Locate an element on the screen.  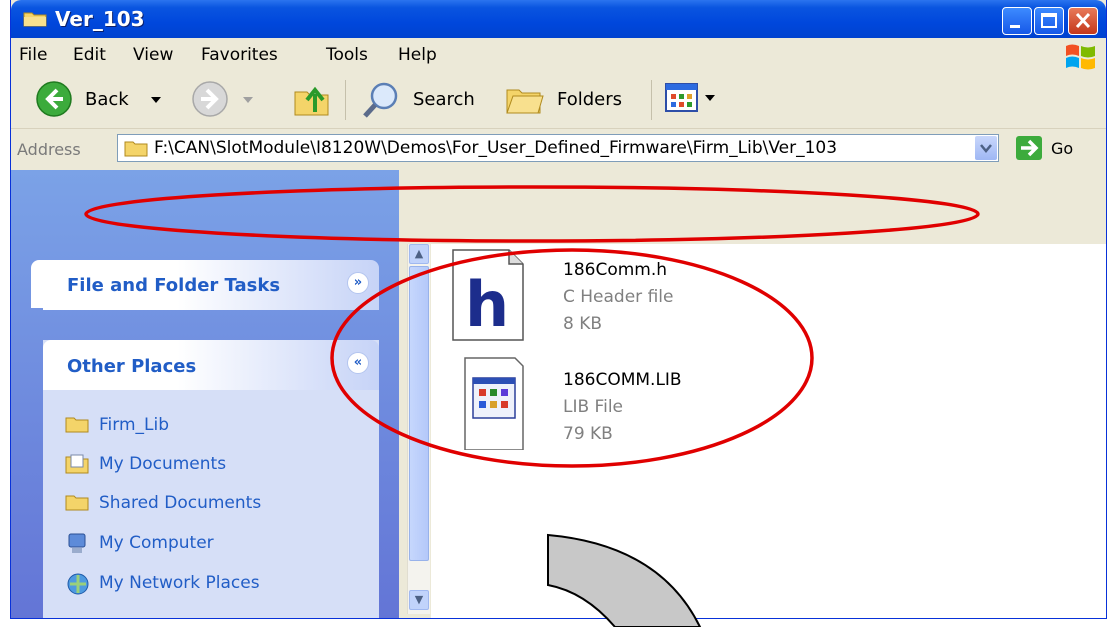
menu-bar: File Edit View Favorites Tools Help is located at coordinates (558, 54).